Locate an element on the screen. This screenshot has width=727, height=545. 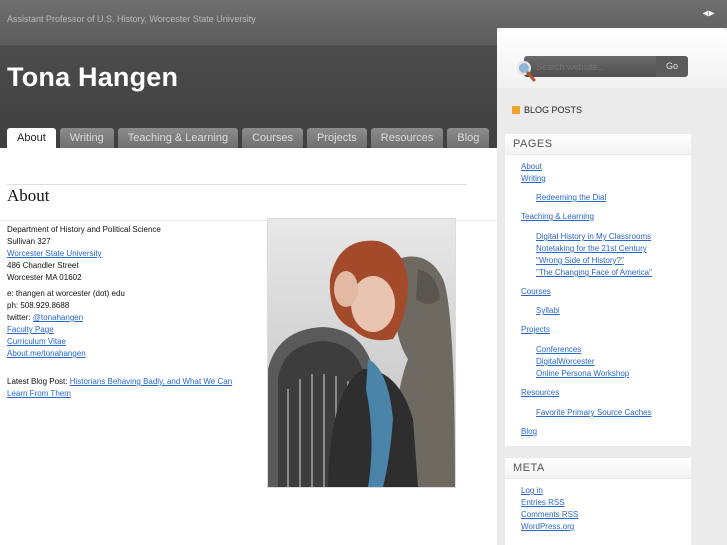
street-address: 486 Chandler Street is located at coordinates (43, 265).